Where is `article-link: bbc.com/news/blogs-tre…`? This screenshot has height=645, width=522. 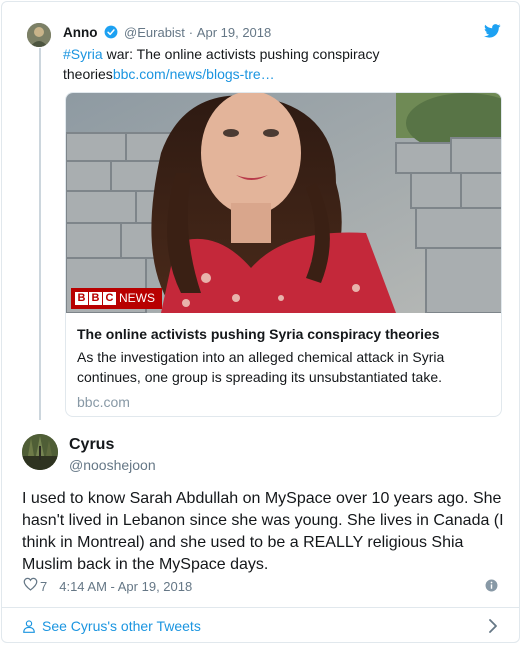
article-link: bbc.com/news/blogs-tre… is located at coordinates (194, 74).